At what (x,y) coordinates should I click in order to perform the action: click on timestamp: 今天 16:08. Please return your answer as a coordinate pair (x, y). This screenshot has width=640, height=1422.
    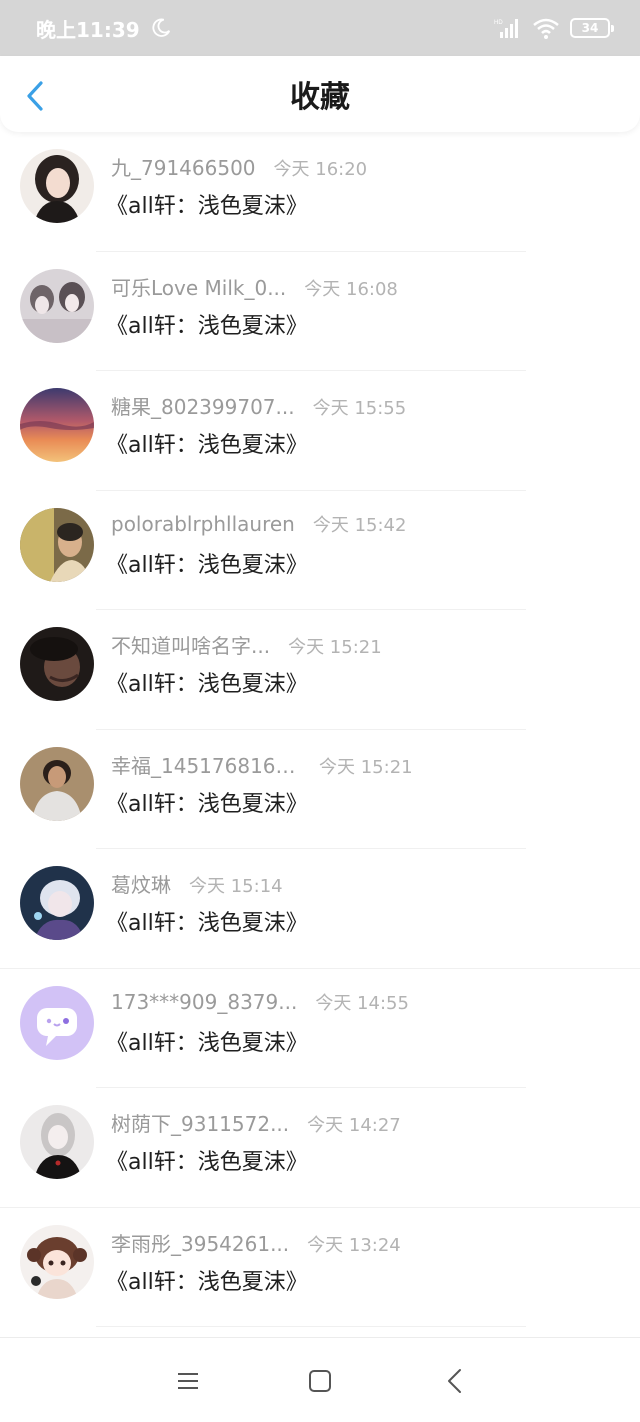
    Looking at the image, I should click on (351, 289).